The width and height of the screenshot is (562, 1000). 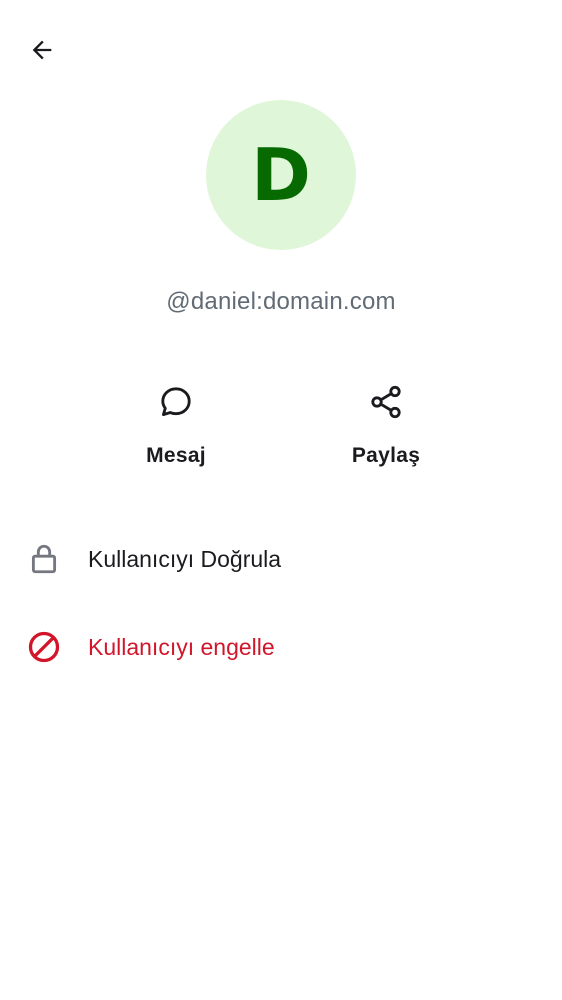 What do you see at coordinates (176, 402) in the screenshot?
I see `chat-bubble-icon` at bounding box center [176, 402].